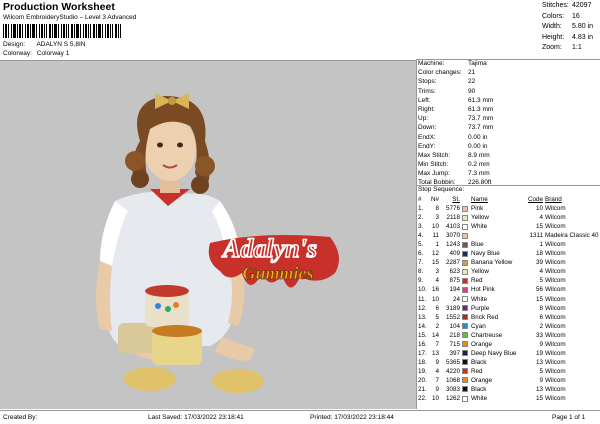 This screenshot has height=424, width=600. What do you see at coordinates (509, 308) in the screenshot?
I see `table-row: 12. 6 3189 Purple 8 Wilcom` at bounding box center [509, 308].